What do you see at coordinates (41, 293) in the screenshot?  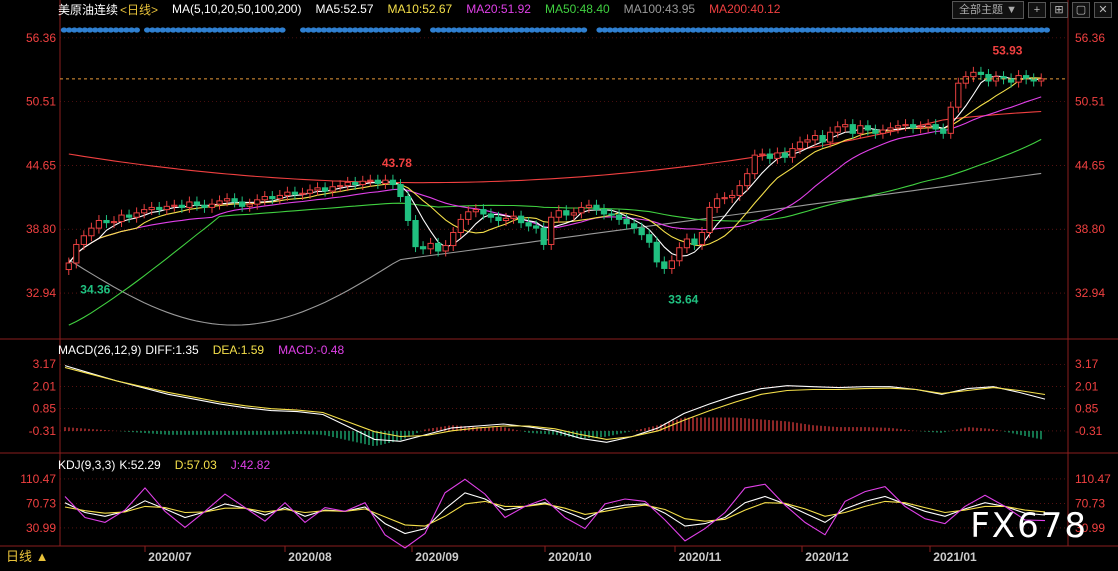 I see `y-tick-label: 32.94` at bounding box center [41, 293].